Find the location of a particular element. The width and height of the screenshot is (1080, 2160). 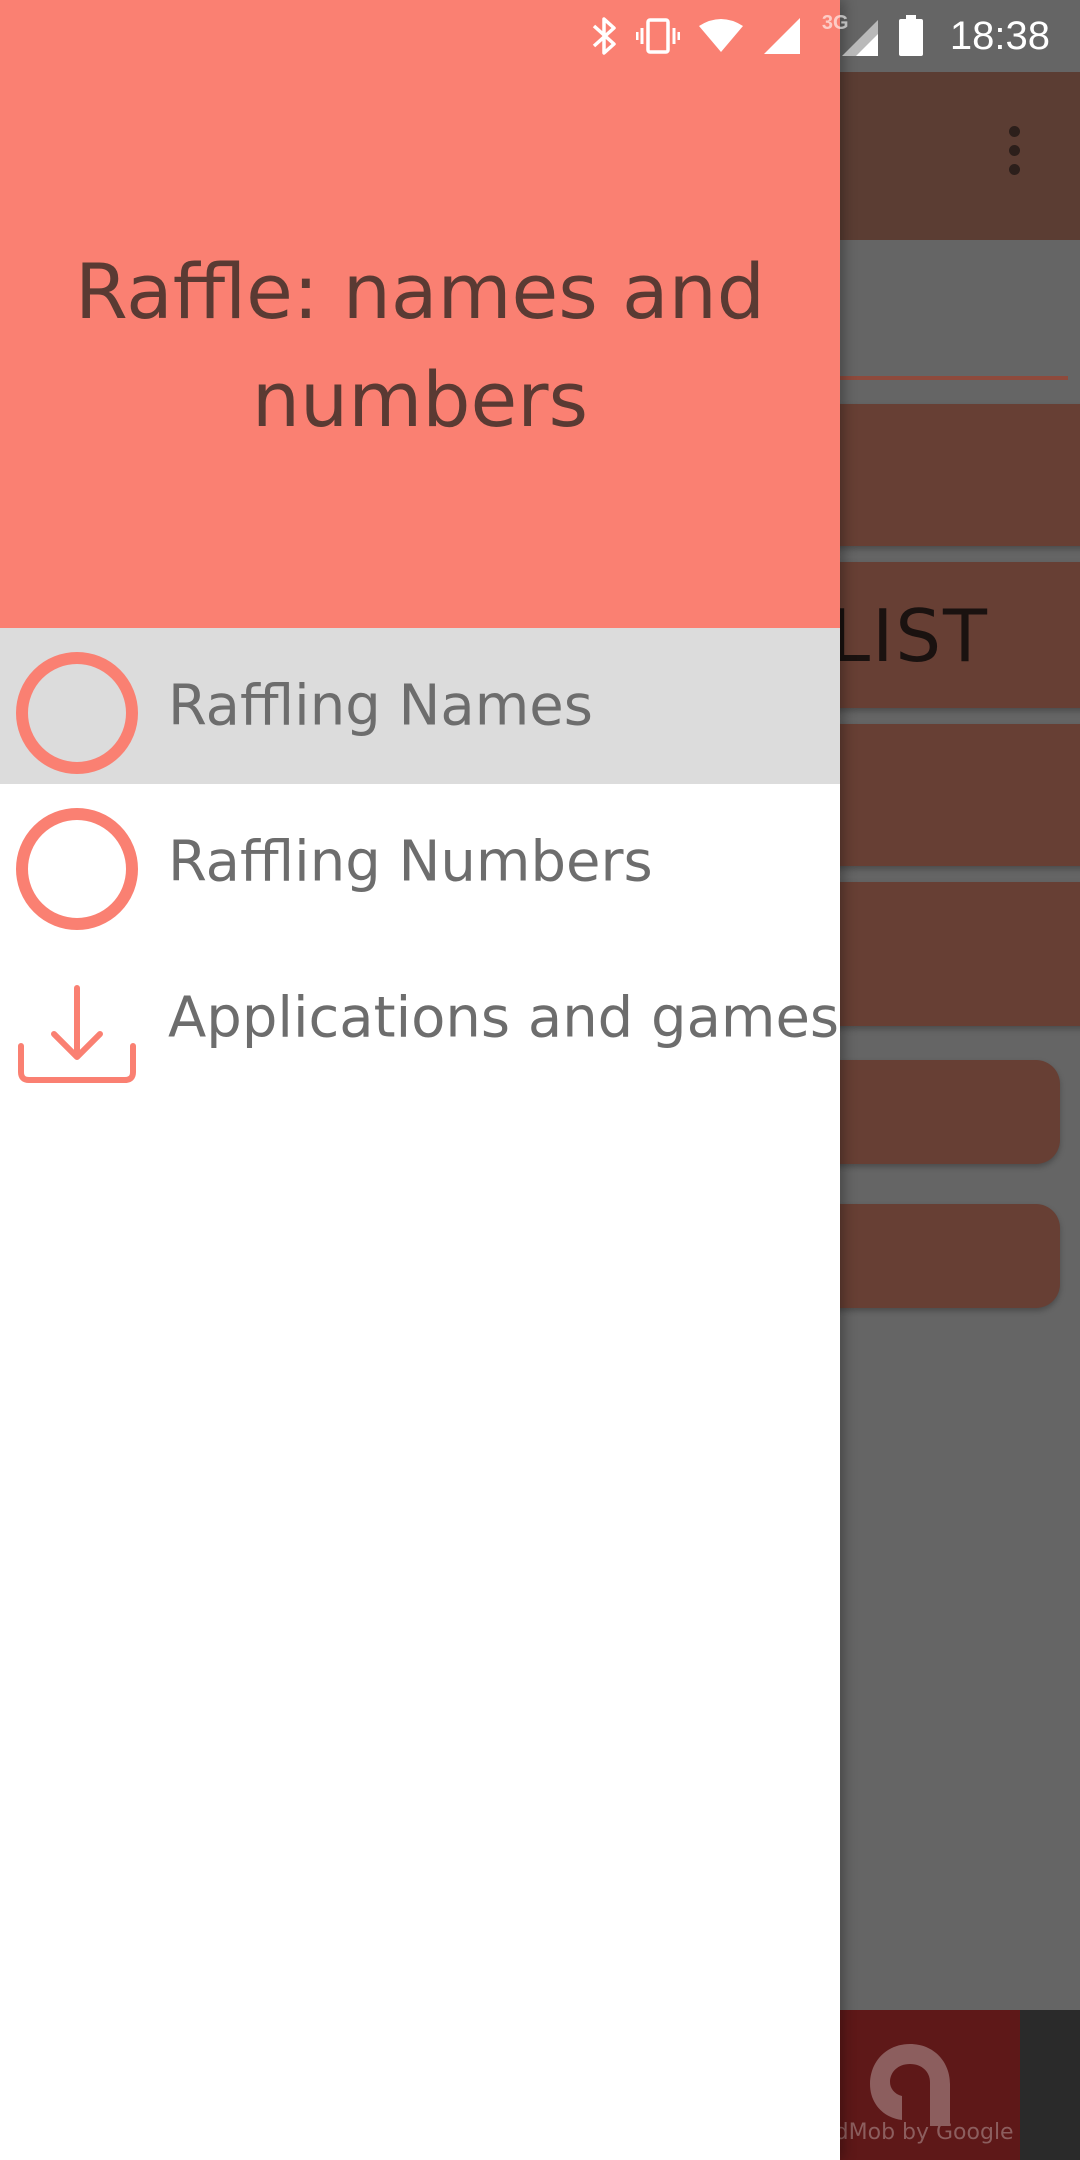

menu-item-raffling-names: Raffling Names is located at coordinates (420, 706).